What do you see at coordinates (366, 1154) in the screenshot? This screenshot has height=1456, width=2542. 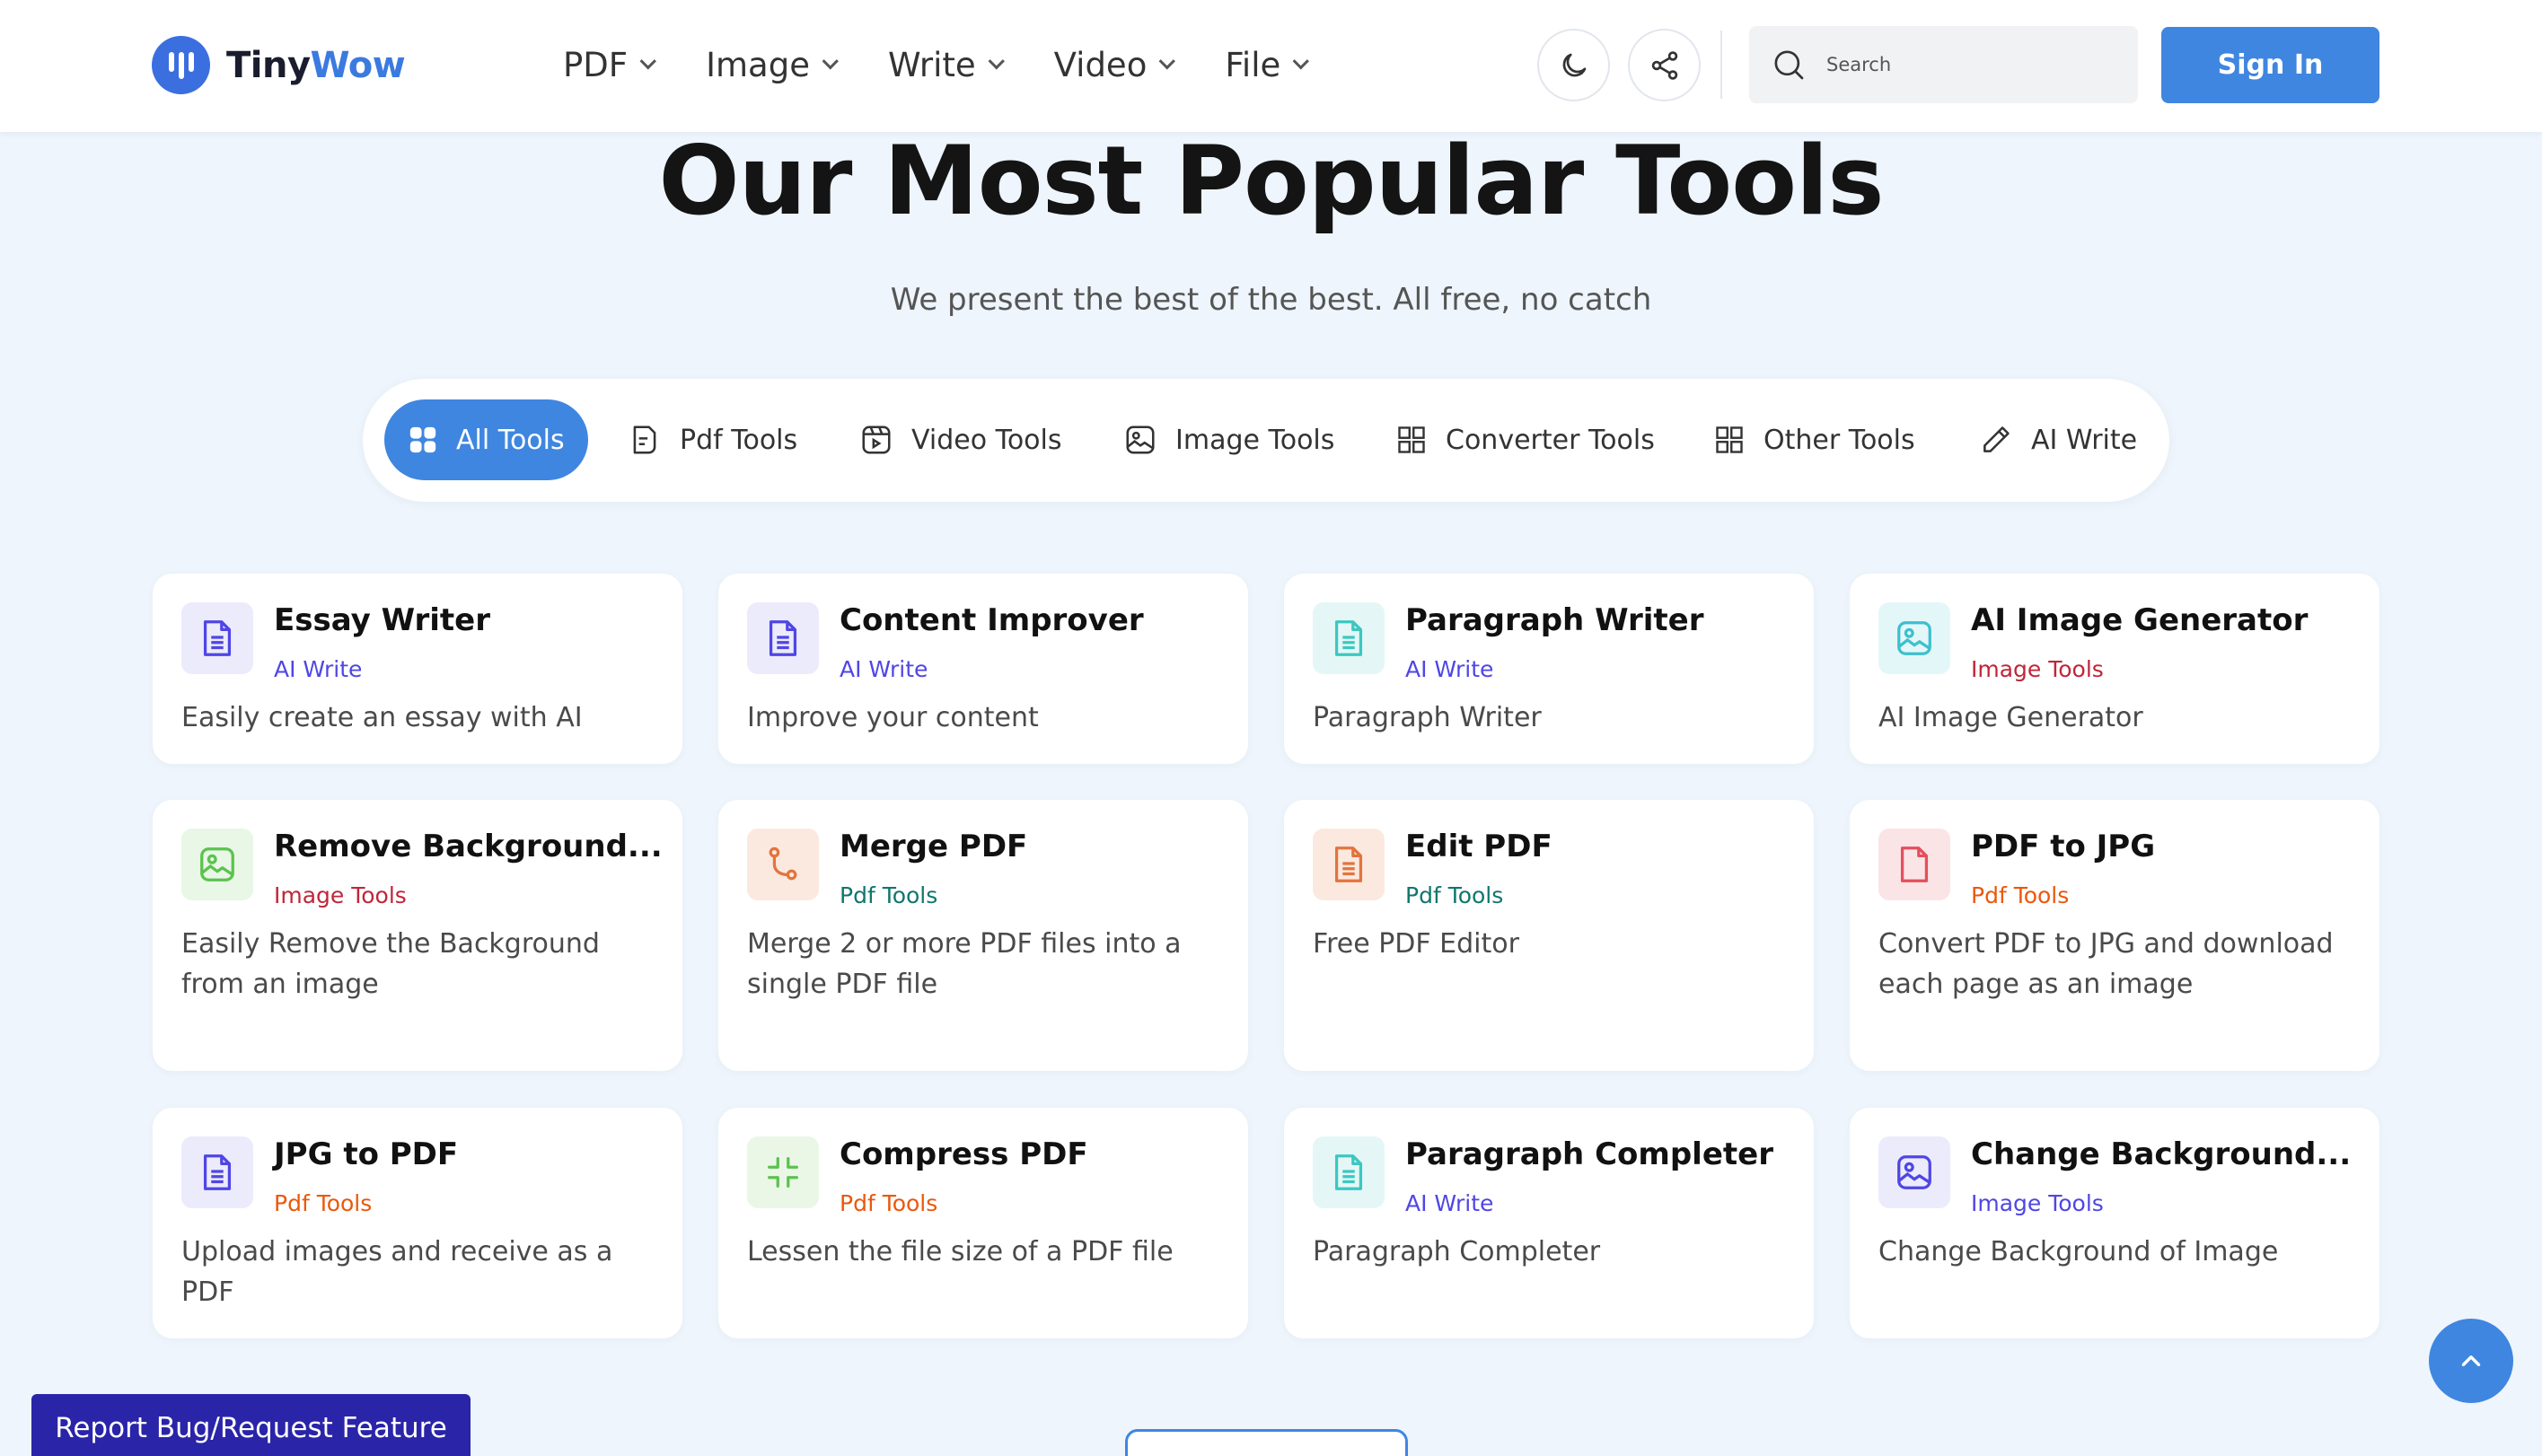 I see `tool-title: JPG to PDF` at bounding box center [366, 1154].